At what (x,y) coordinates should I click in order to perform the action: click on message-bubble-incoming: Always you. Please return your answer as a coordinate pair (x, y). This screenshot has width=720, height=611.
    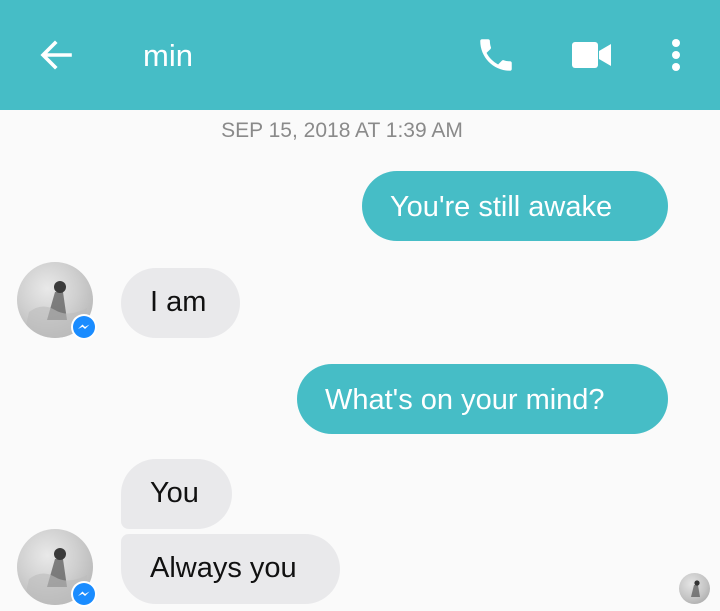
    Looking at the image, I should click on (230, 569).